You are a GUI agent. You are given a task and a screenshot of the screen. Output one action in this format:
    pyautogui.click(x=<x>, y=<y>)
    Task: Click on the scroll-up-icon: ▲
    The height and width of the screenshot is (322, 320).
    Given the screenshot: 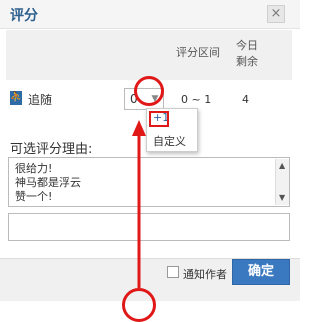 What is the action you would take?
    pyautogui.click(x=282, y=165)
    